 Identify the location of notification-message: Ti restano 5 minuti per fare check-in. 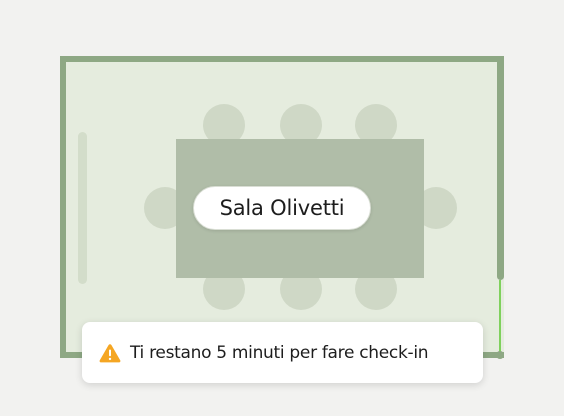
(279, 352).